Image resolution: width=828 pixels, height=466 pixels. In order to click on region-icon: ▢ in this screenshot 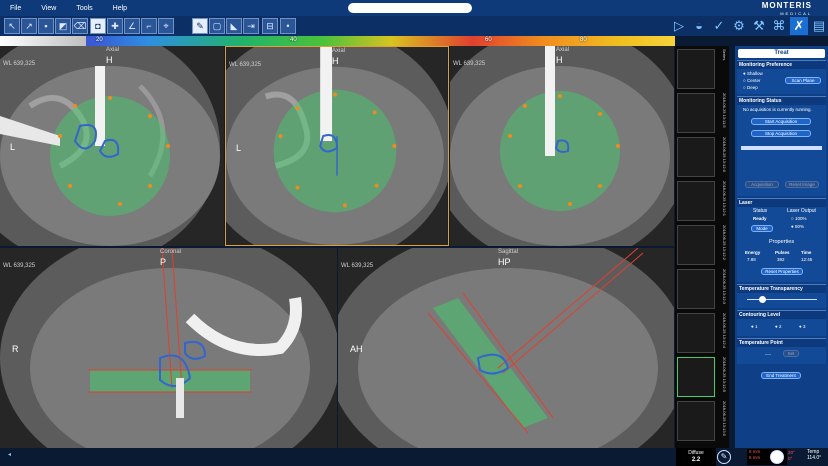, I will do `click(217, 26)`.